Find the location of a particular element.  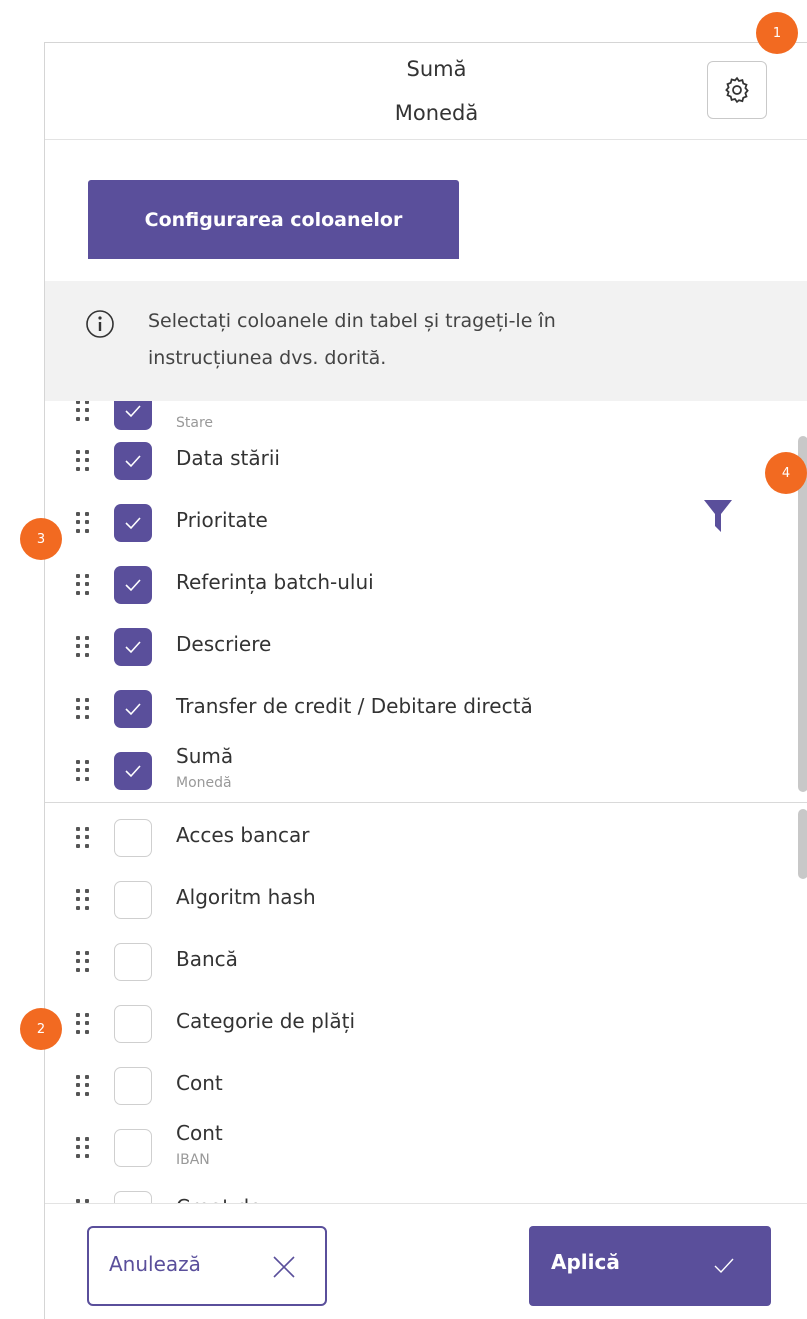

apply-button-label: Aplică is located at coordinates (585, 1262).